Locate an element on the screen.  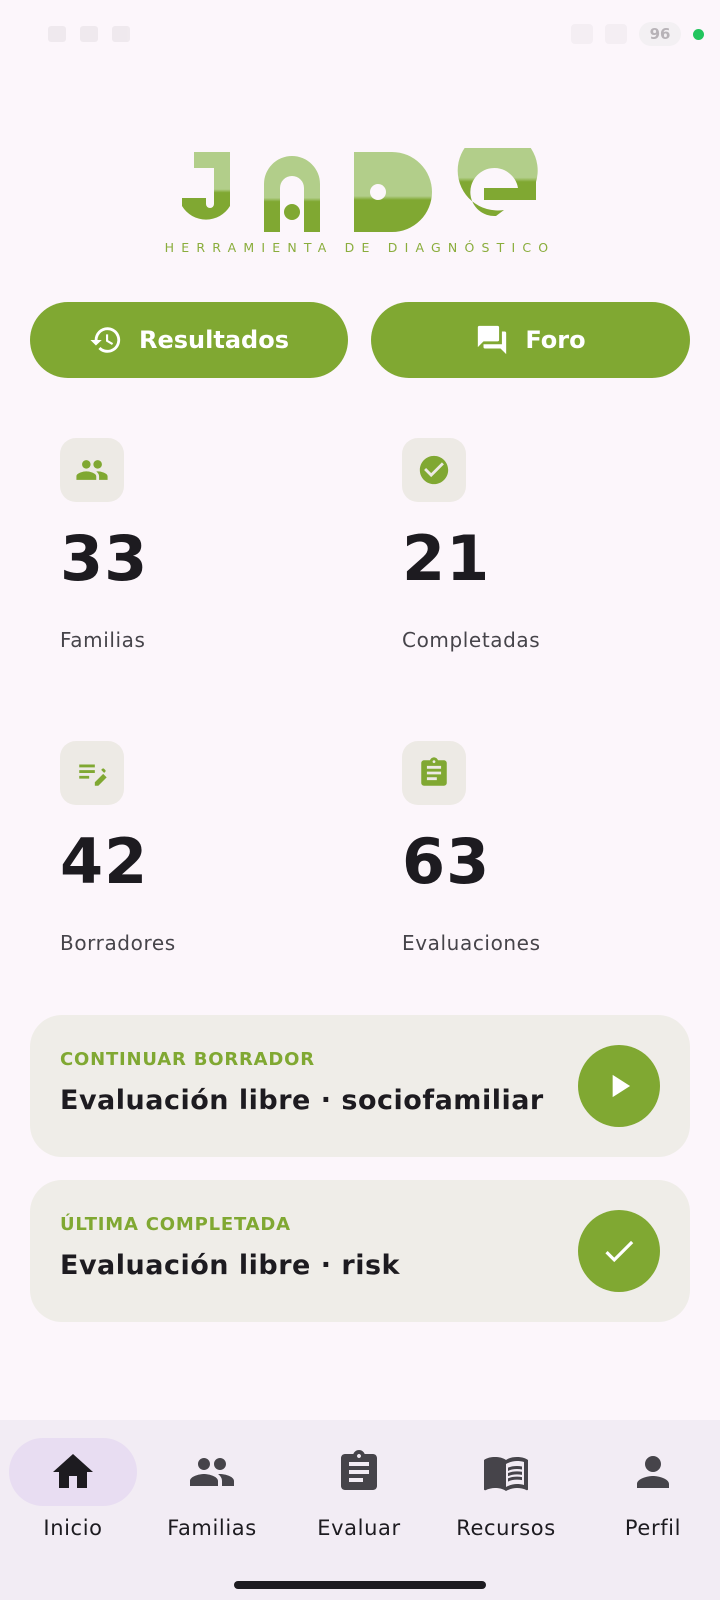
results-button-label: Resultados is located at coordinates (214, 340).